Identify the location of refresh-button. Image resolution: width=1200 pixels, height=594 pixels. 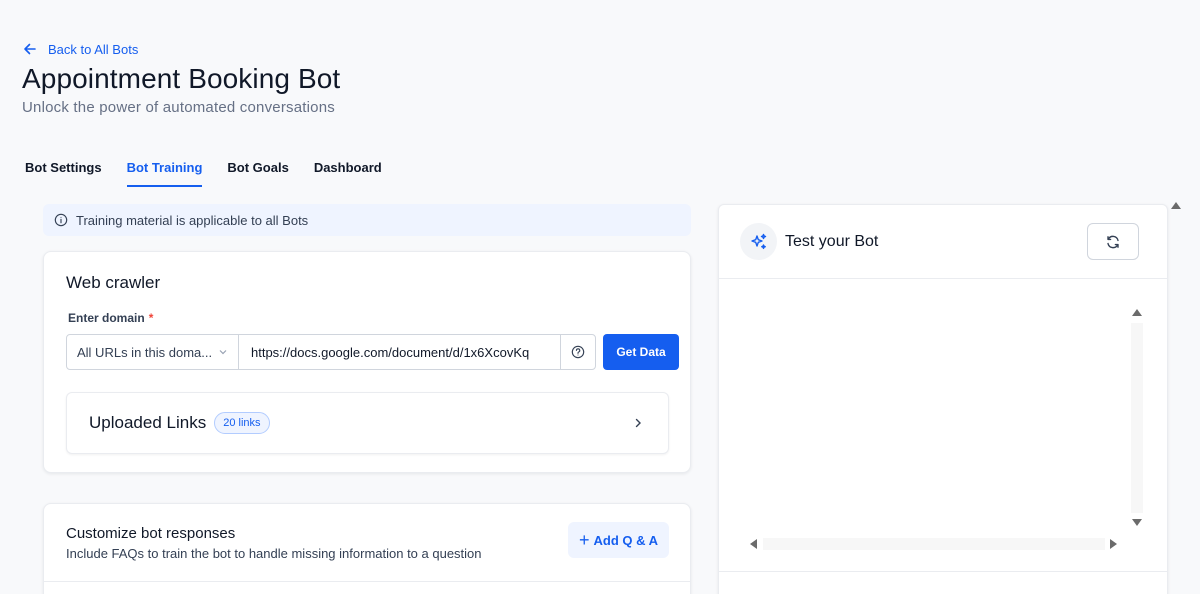
(1113, 241).